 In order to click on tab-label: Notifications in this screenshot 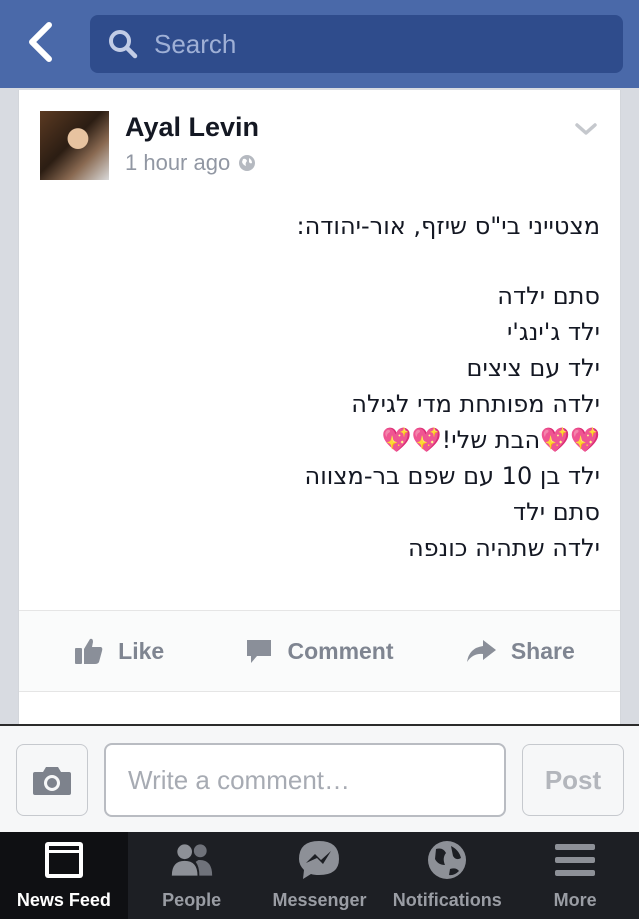, I will do `click(447, 900)`.